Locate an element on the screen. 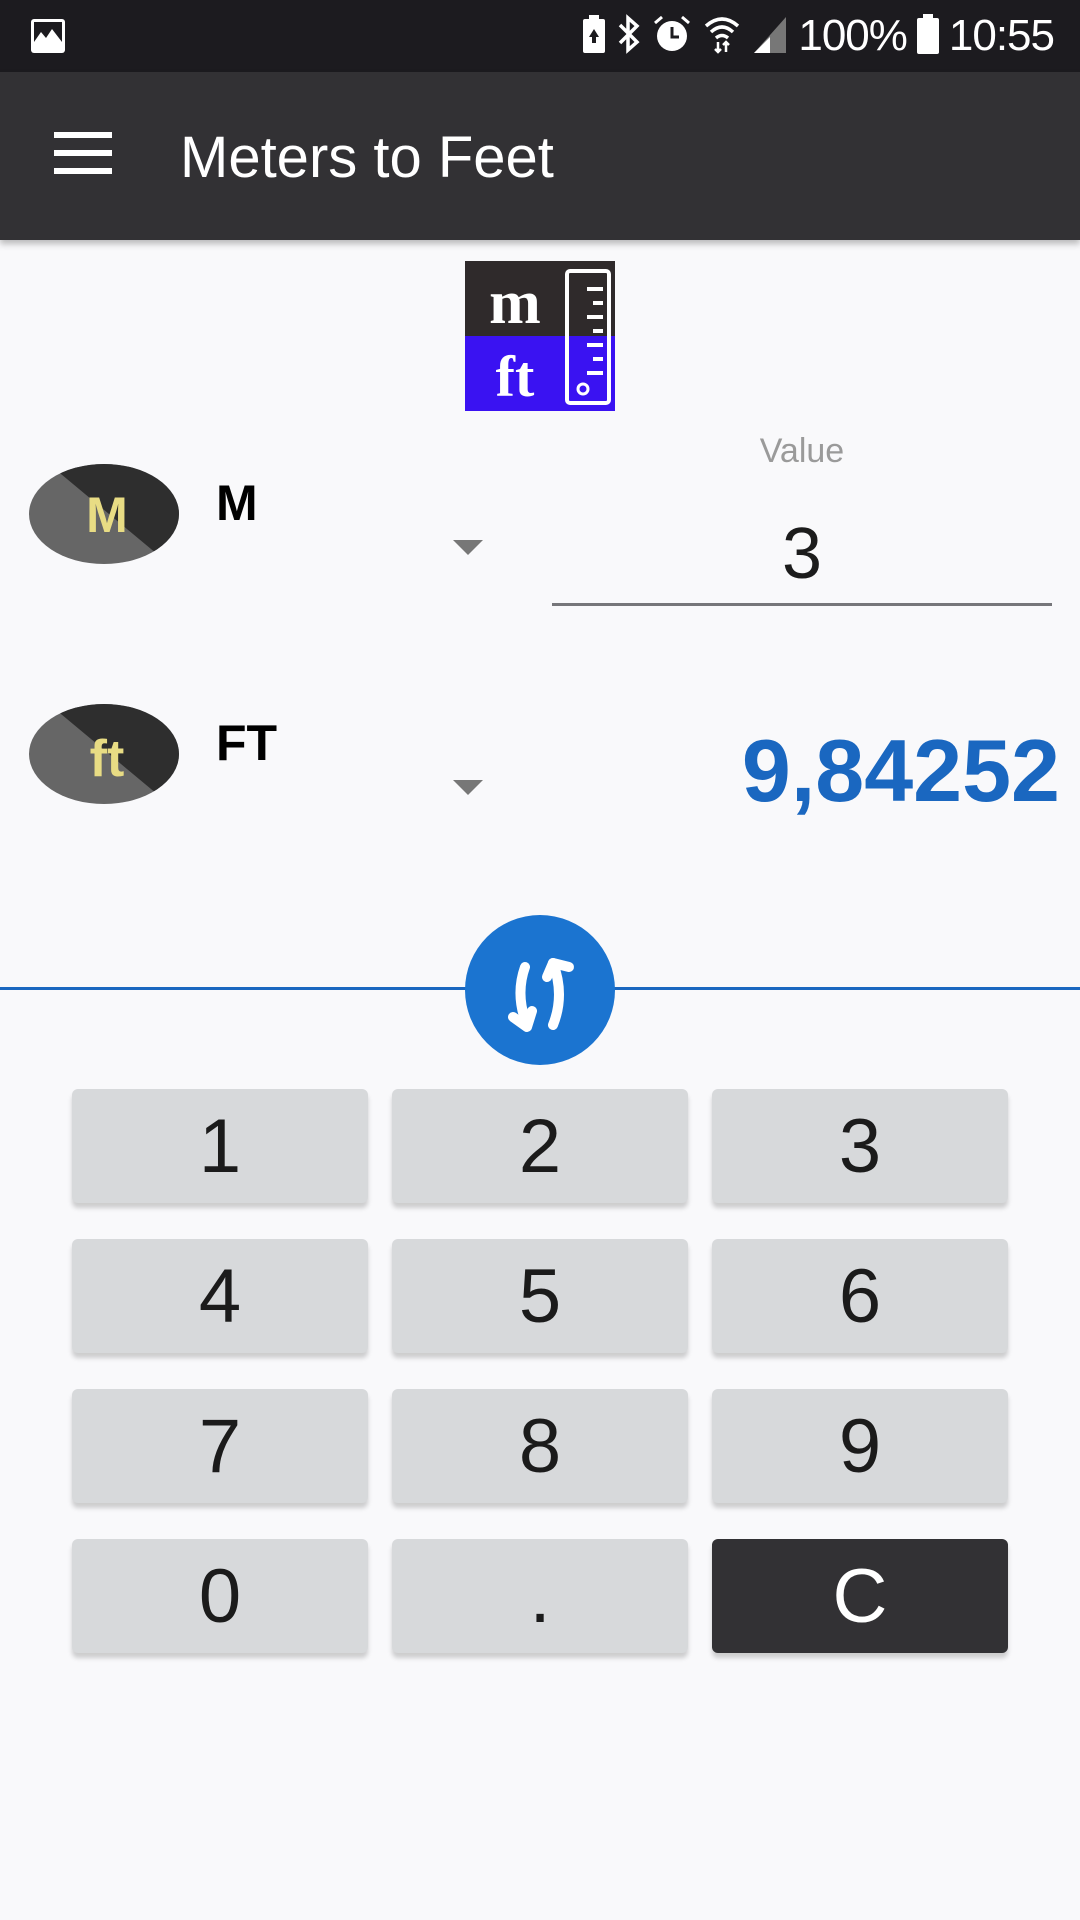 The height and width of the screenshot is (1920, 1080). feet-badge-icon: ft is located at coordinates (104, 754).